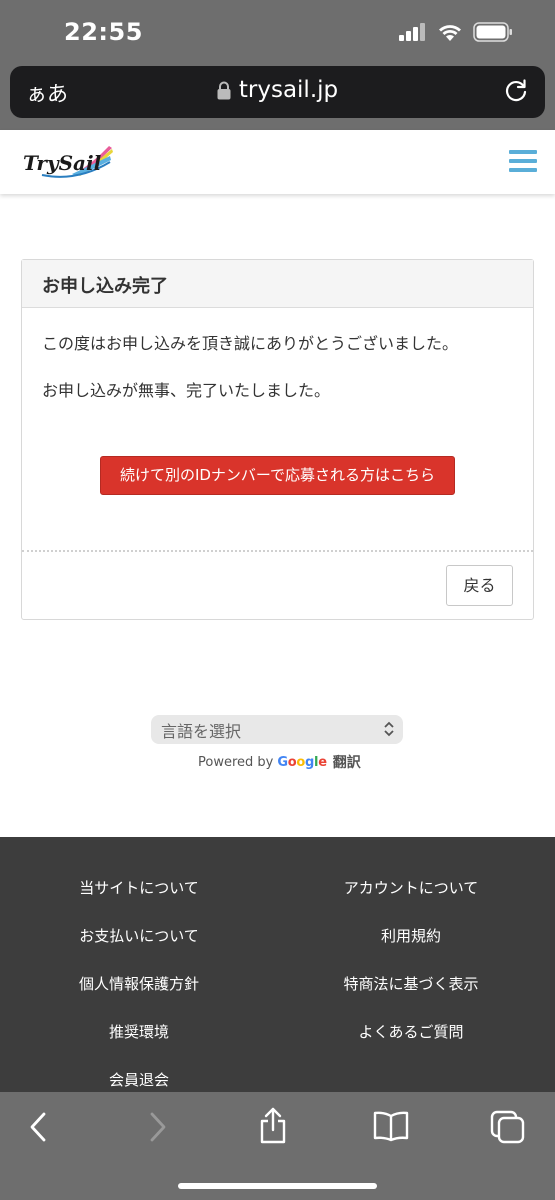  What do you see at coordinates (277, 475) in the screenshot?
I see `apply-another-id-button: 続けて別のIDナンバーで応募される方はこちら` at bounding box center [277, 475].